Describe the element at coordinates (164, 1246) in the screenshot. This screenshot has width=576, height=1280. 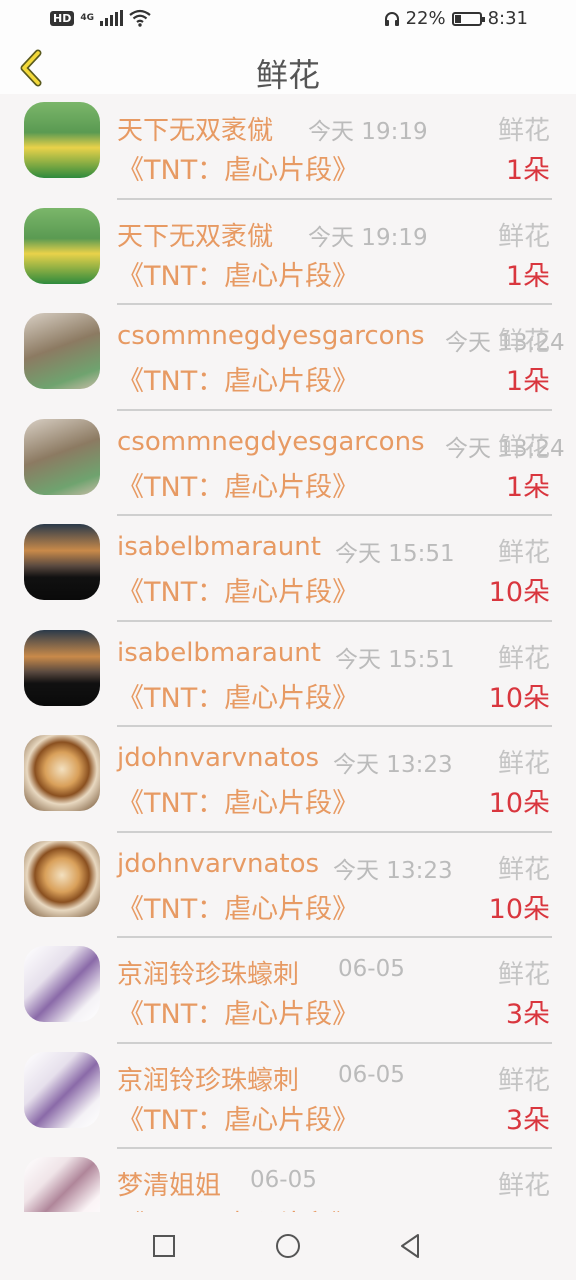
I see `square-icon` at that location.